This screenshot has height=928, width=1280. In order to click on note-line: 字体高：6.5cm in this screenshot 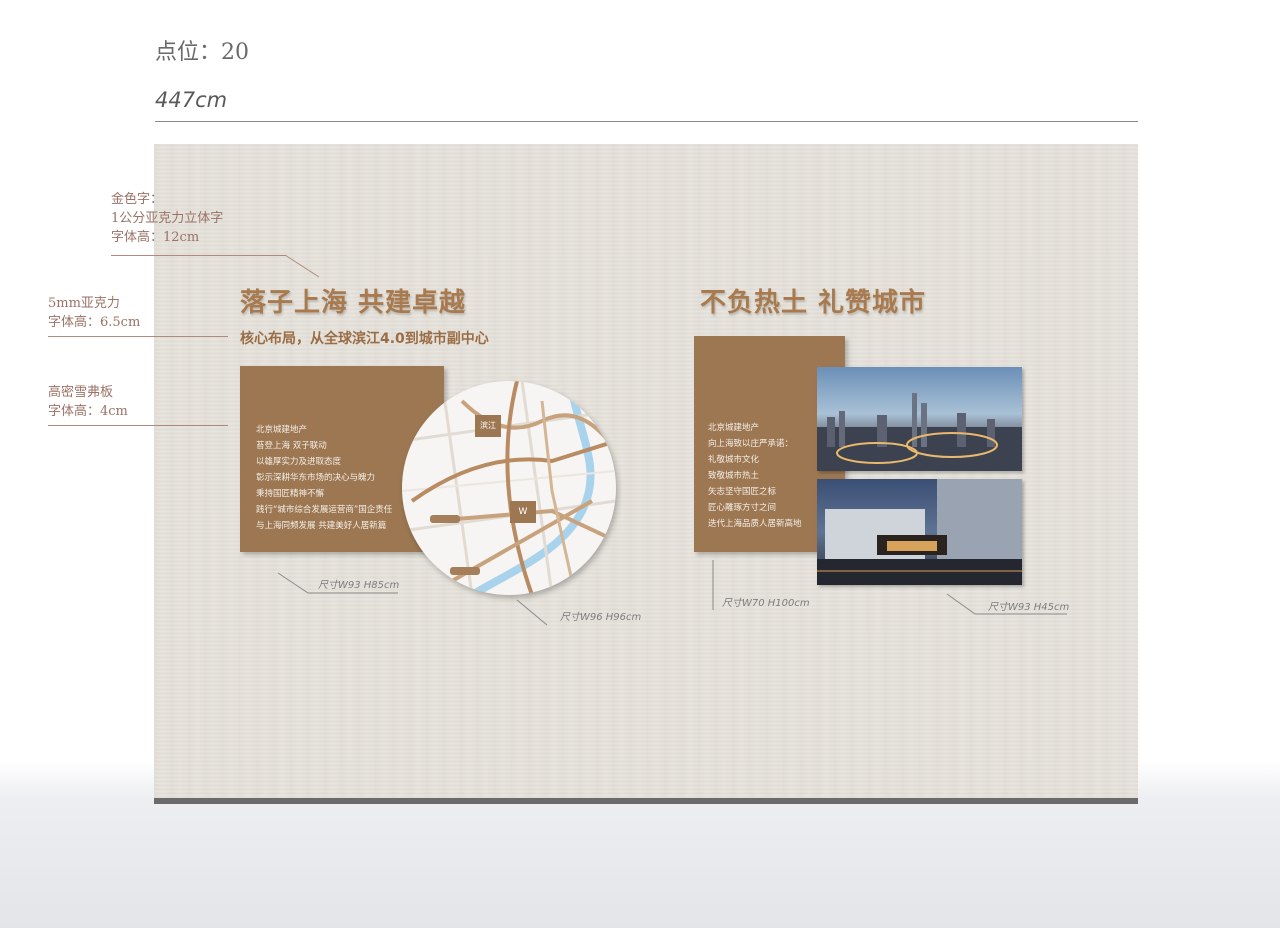, I will do `click(94, 322)`.